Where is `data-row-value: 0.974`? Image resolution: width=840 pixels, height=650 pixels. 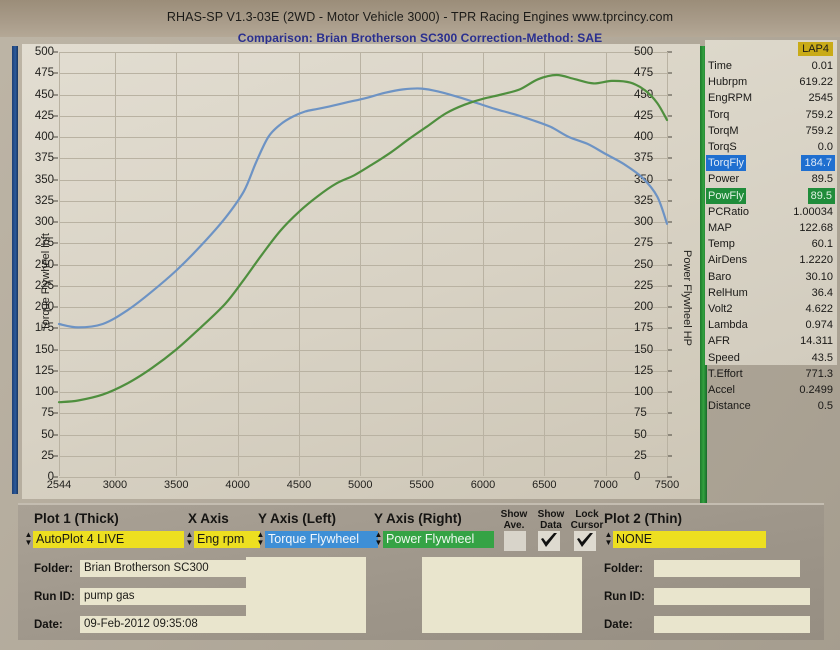
data-row-value: 0.974 is located at coordinates (819, 325).